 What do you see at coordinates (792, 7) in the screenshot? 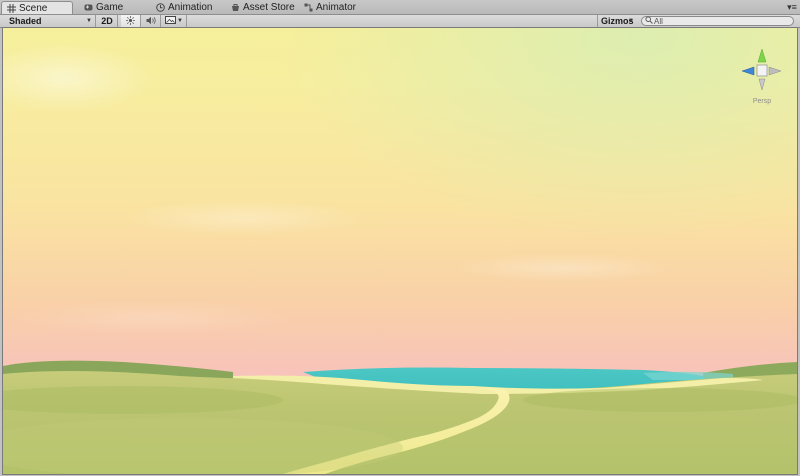
I see `window-menu-icon: ▾≡` at bounding box center [792, 7].